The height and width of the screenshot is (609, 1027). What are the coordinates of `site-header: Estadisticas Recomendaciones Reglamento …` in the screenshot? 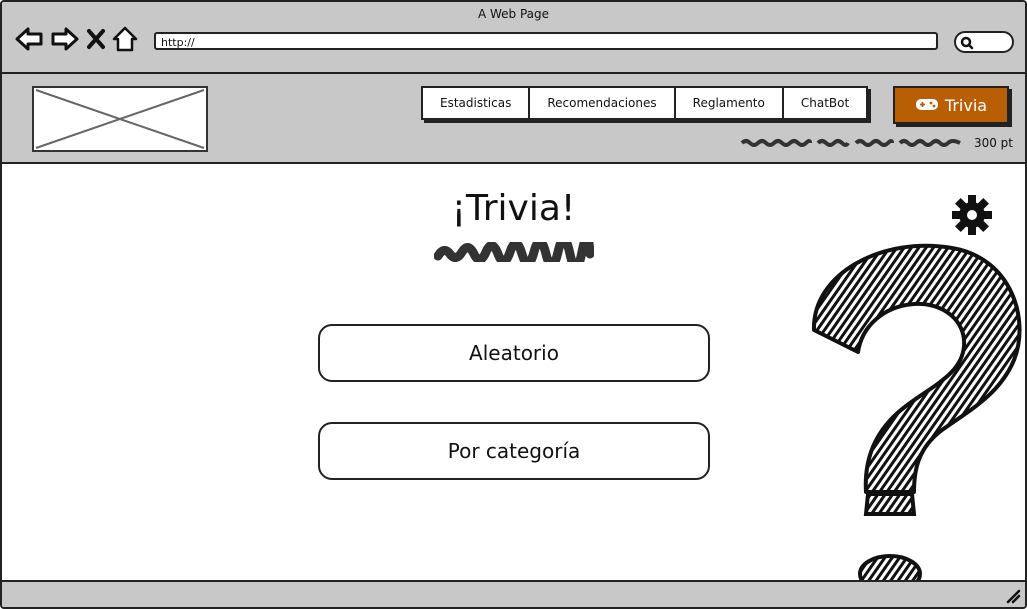 It's located at (513, 119).